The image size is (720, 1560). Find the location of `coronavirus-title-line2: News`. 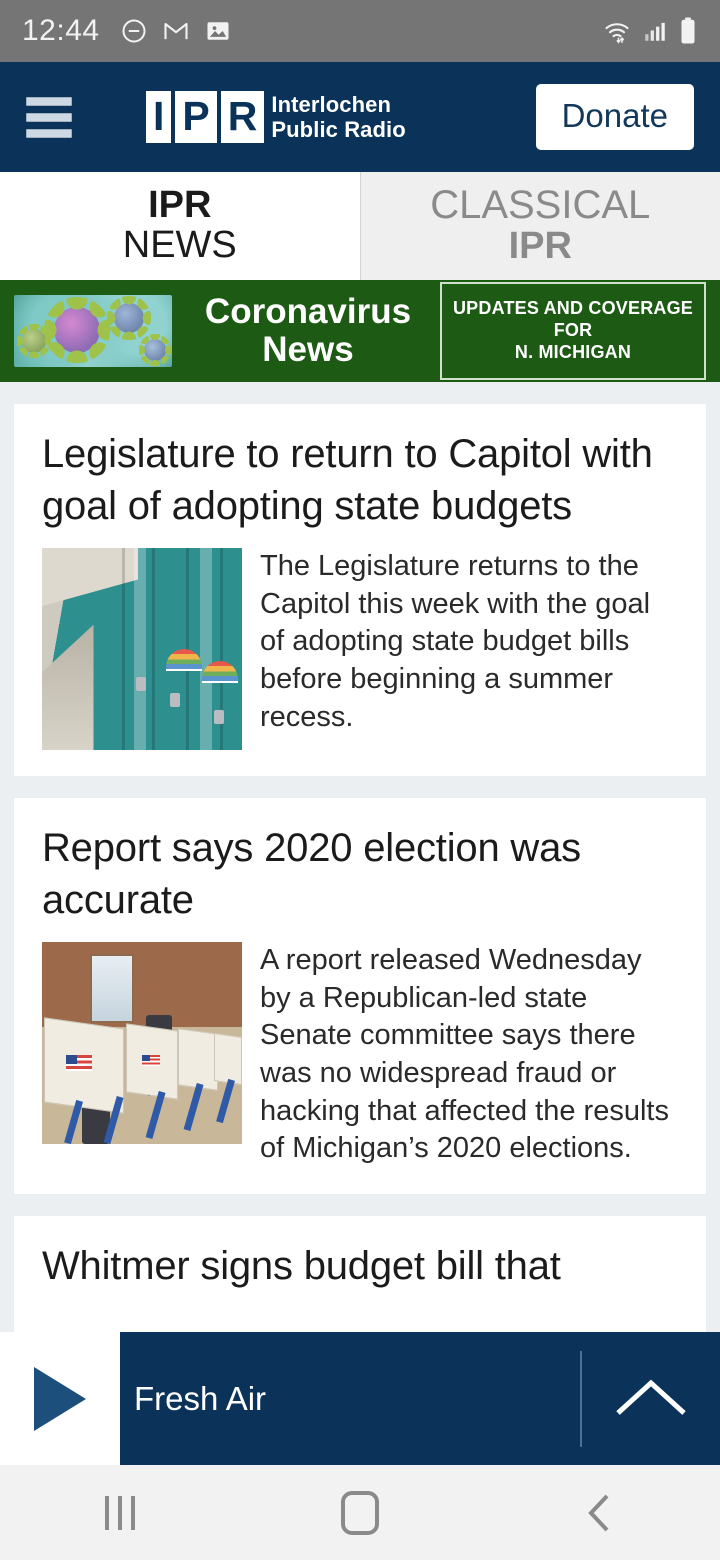

coronavirus-title-line2: News is located at coordinates (308, 349).